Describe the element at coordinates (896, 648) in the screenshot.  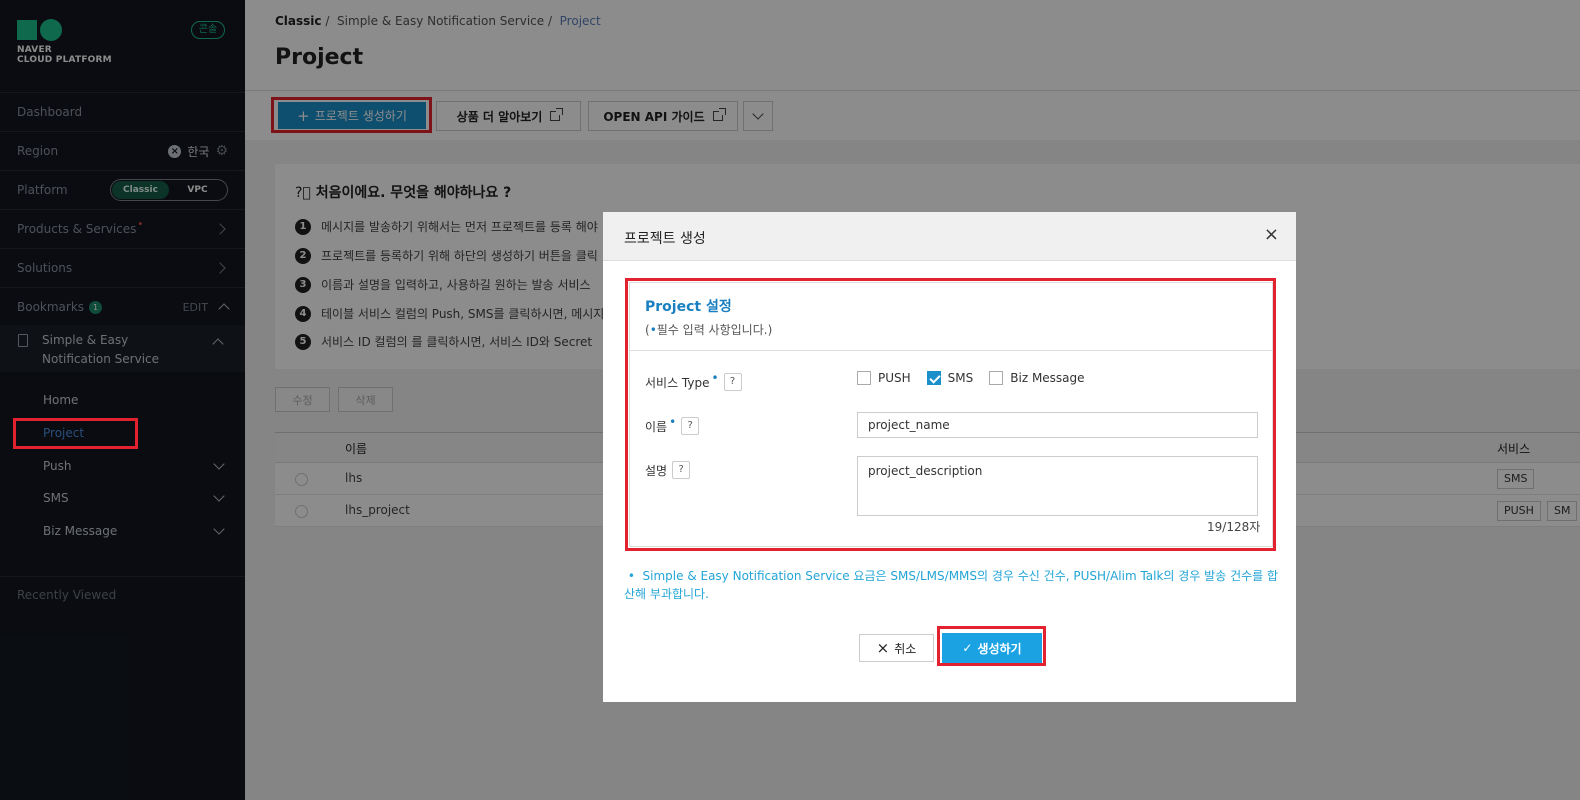
I see `cancel-button: × 취소` at that location.